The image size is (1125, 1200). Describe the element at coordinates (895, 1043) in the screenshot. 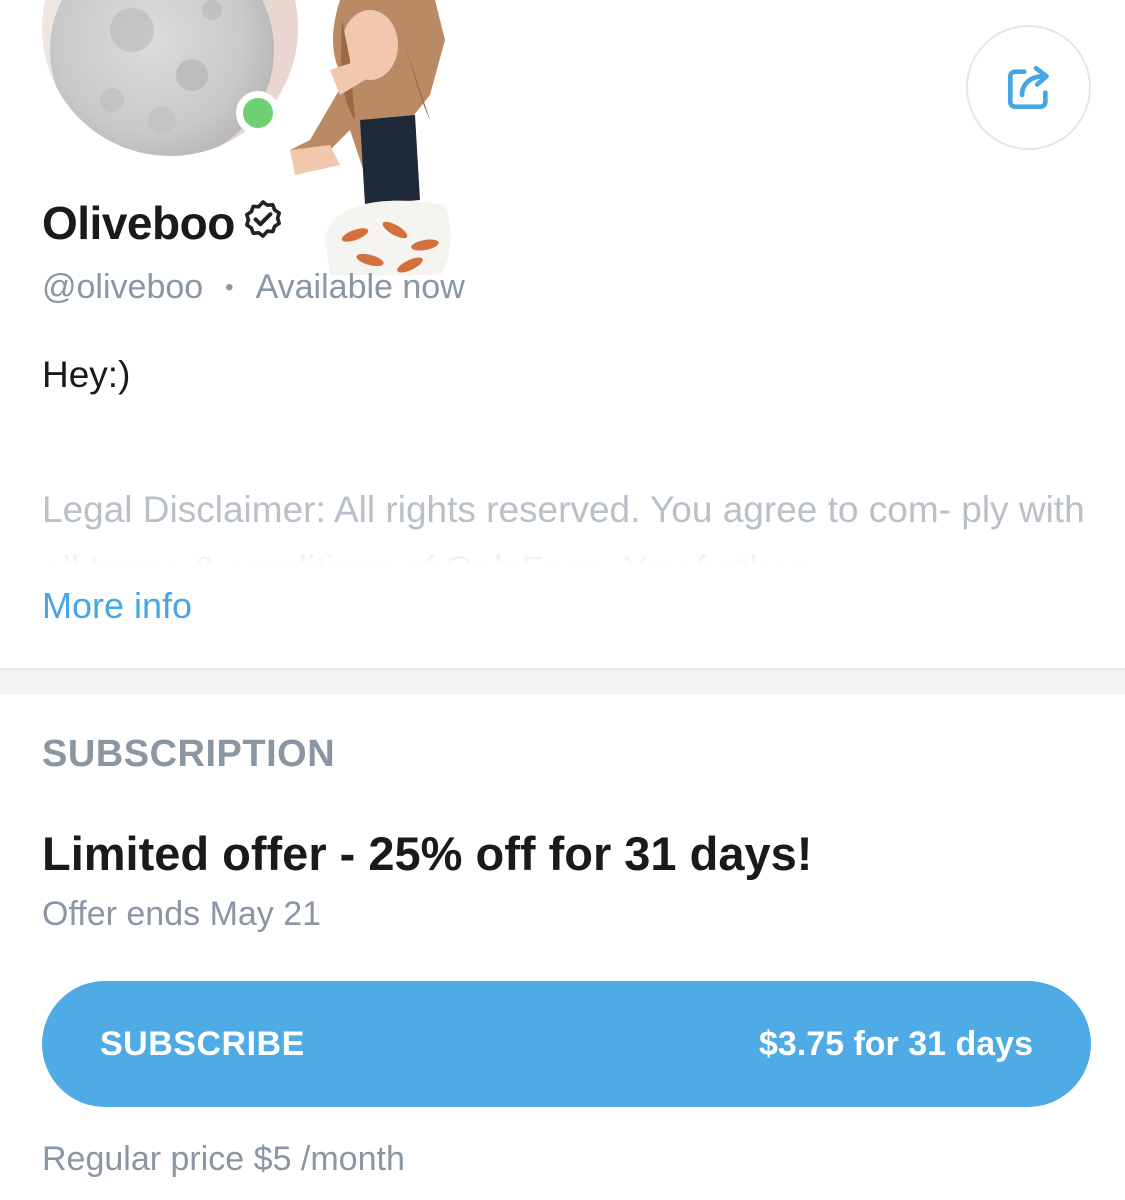

I see `subscribe-button-price: $3.75 for 31 days` at that location.